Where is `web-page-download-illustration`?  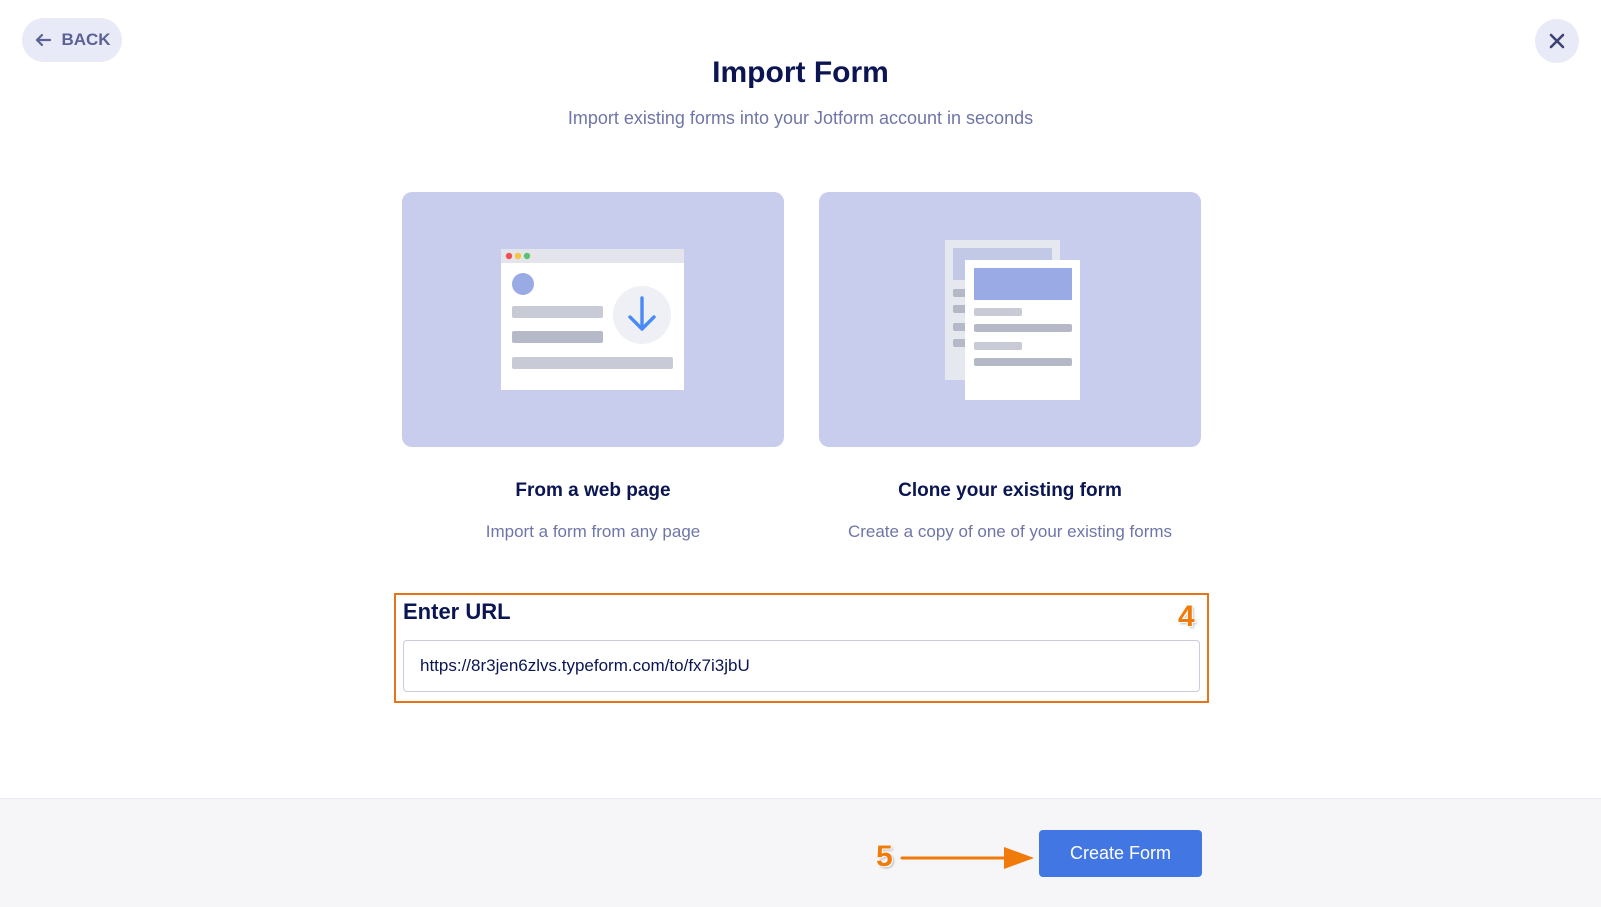
web-page-download-illustration is located at coordinates (593, 319).